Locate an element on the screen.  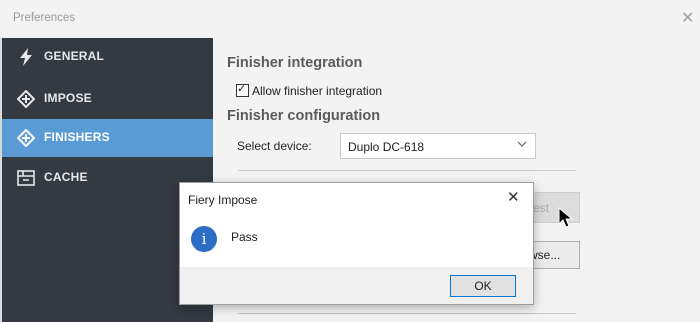
window-title: Preferences is located at coordinates (44, 18).